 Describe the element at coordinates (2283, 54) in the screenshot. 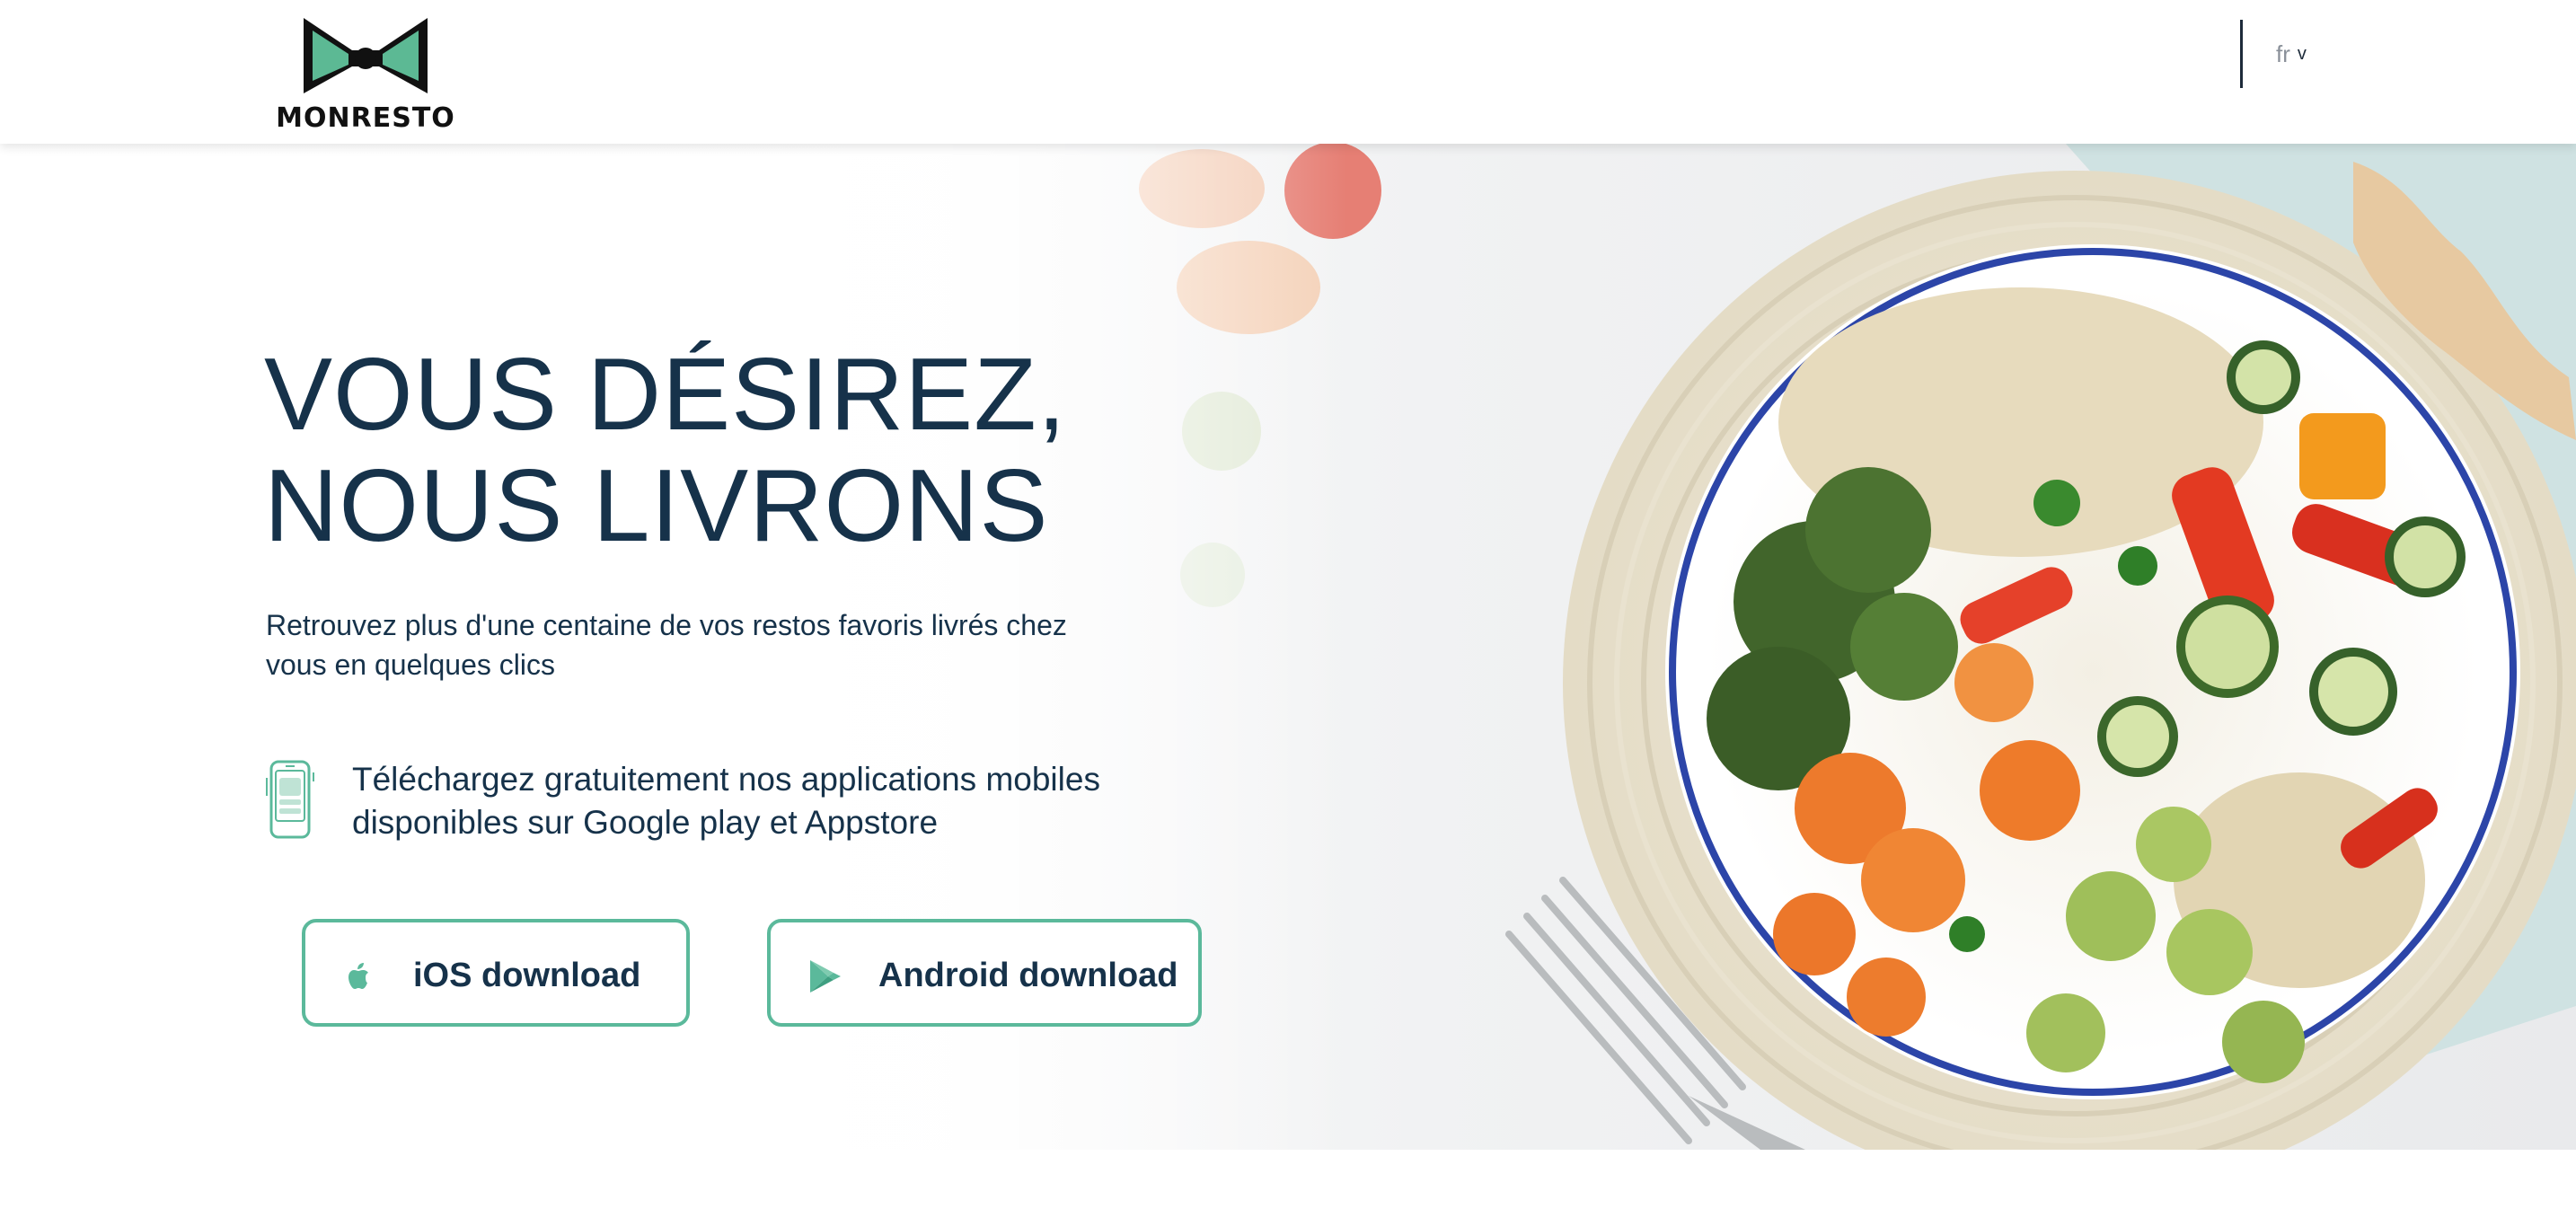

I see `language-current: fr` at that location.